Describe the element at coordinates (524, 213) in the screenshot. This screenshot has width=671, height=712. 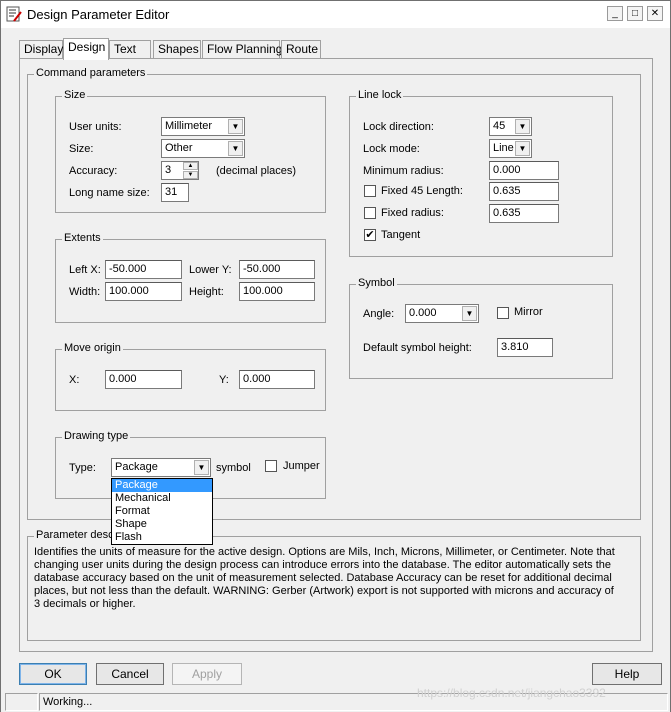
I see `fixed-radius-field: 0.635` at that location.